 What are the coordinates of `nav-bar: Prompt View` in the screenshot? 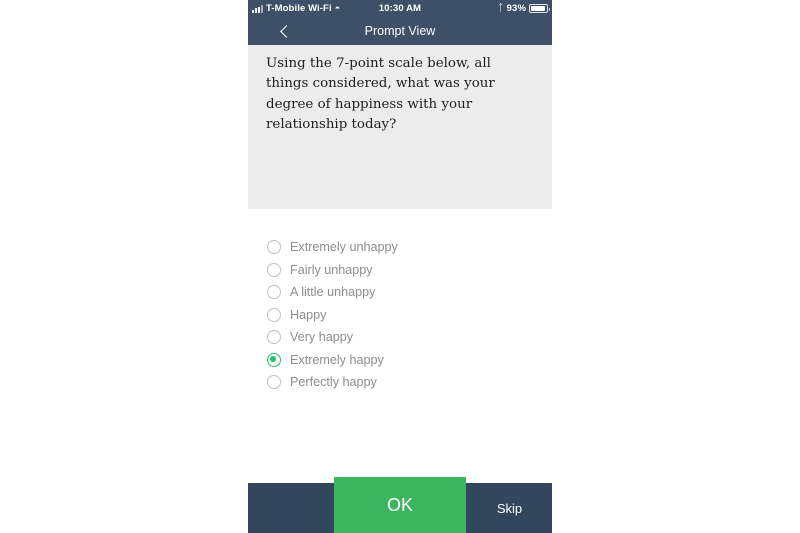 It's located at (400, 31).